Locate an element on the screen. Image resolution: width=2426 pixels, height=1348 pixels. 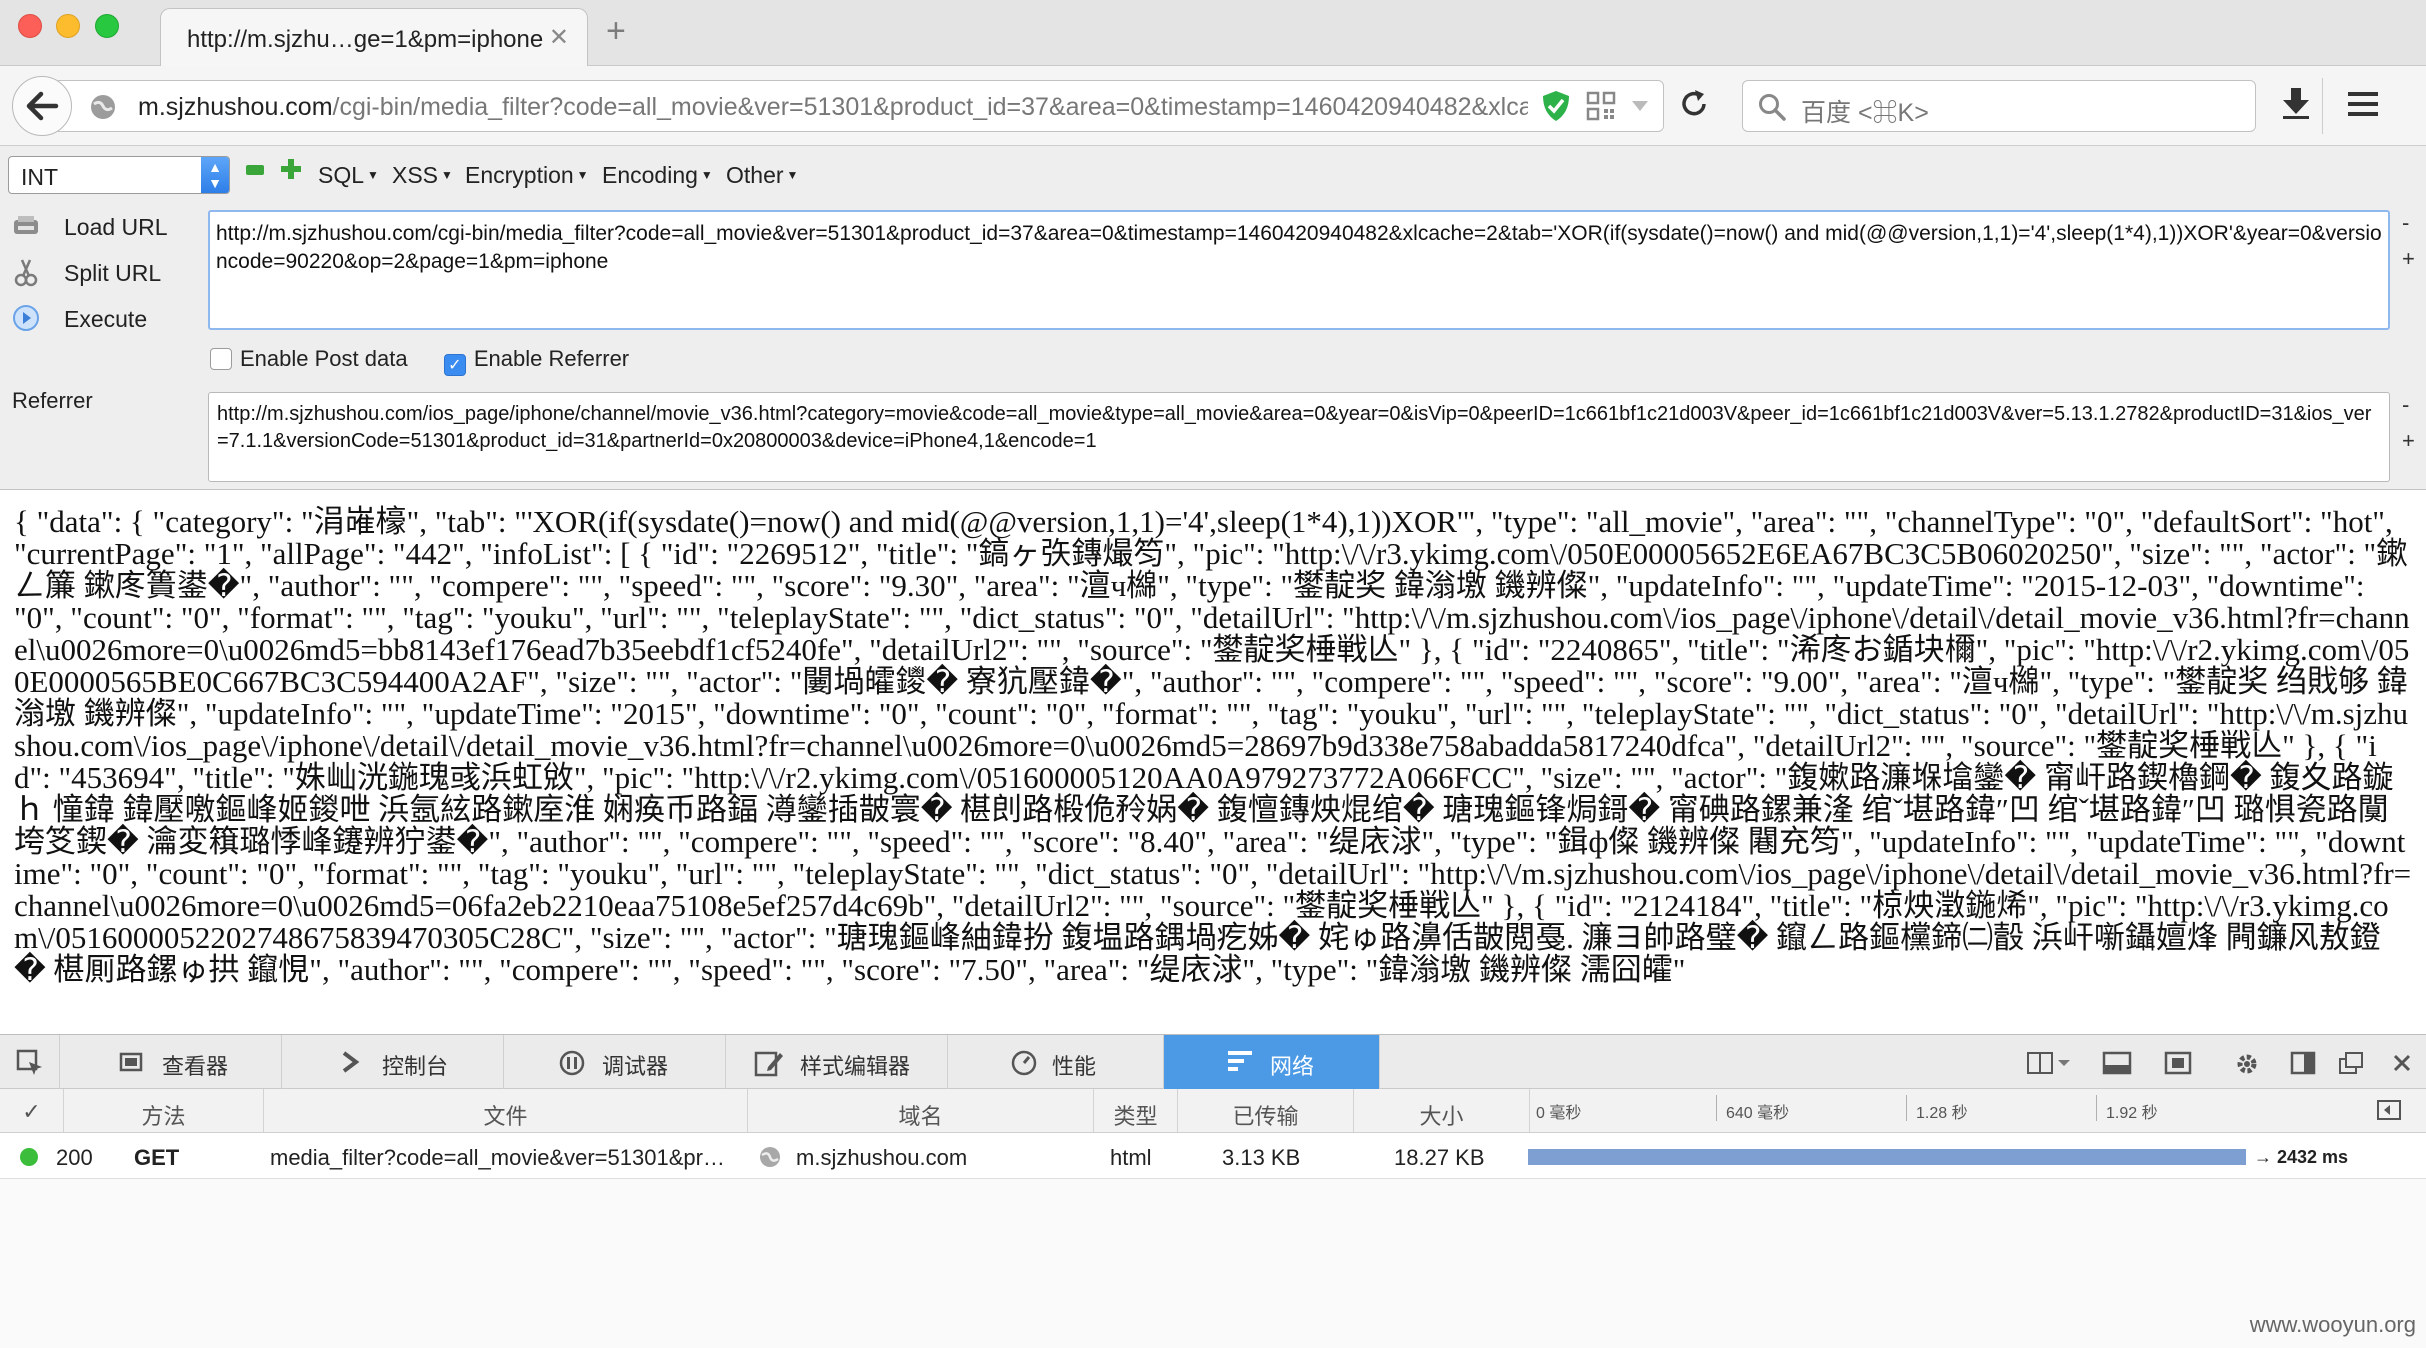
col-domain: 域名 is located at coordinates (921, 1110).